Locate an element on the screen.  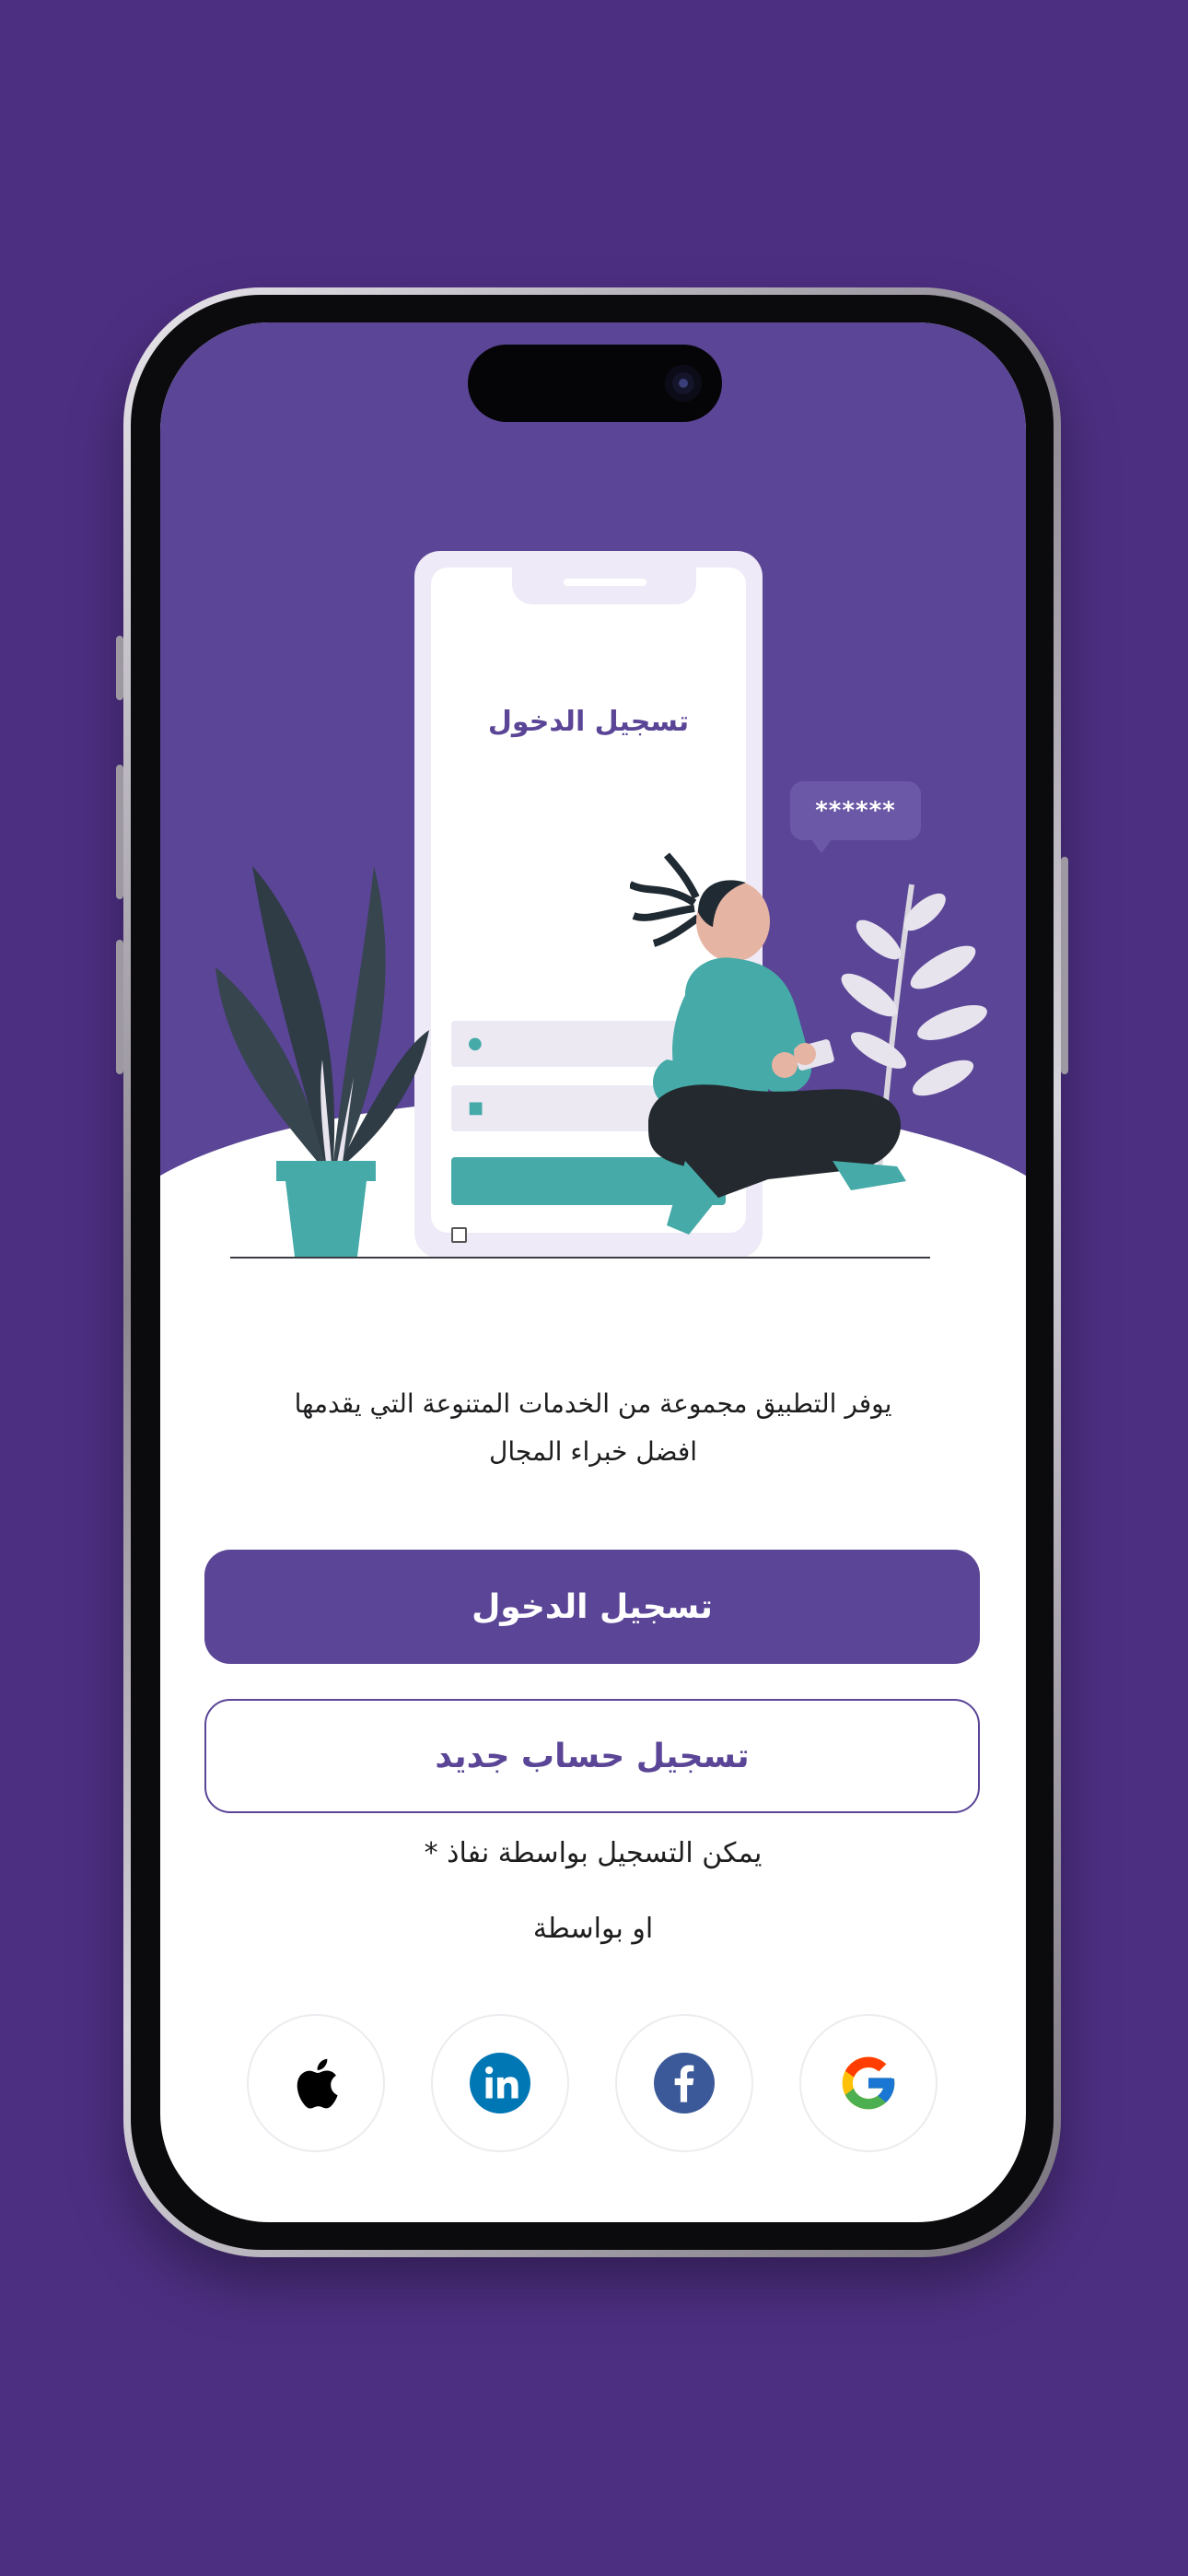
facebook-icon is located at coordinates (684, 2083).